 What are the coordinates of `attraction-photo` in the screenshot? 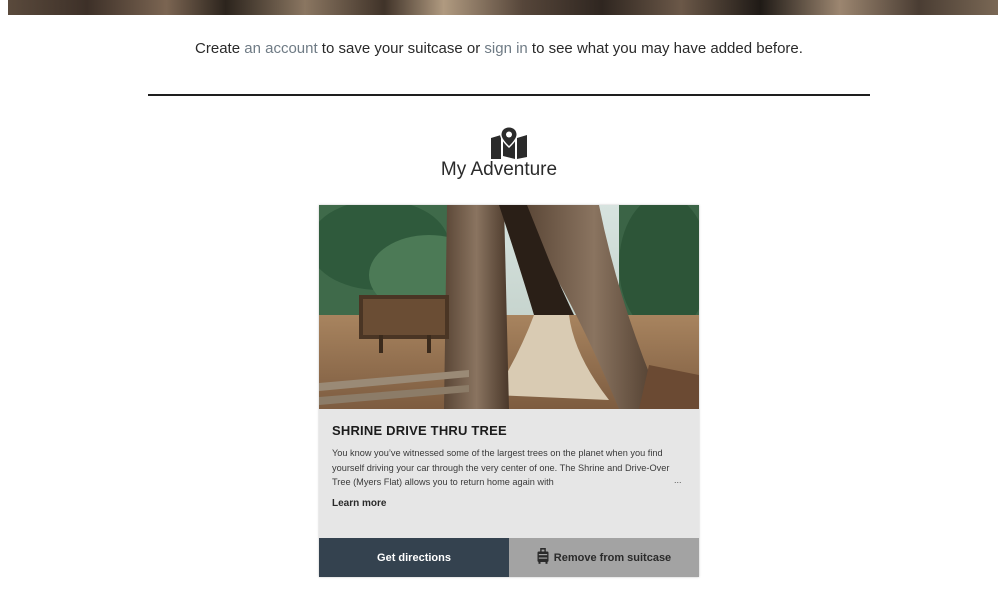 It's located at (509, 307).